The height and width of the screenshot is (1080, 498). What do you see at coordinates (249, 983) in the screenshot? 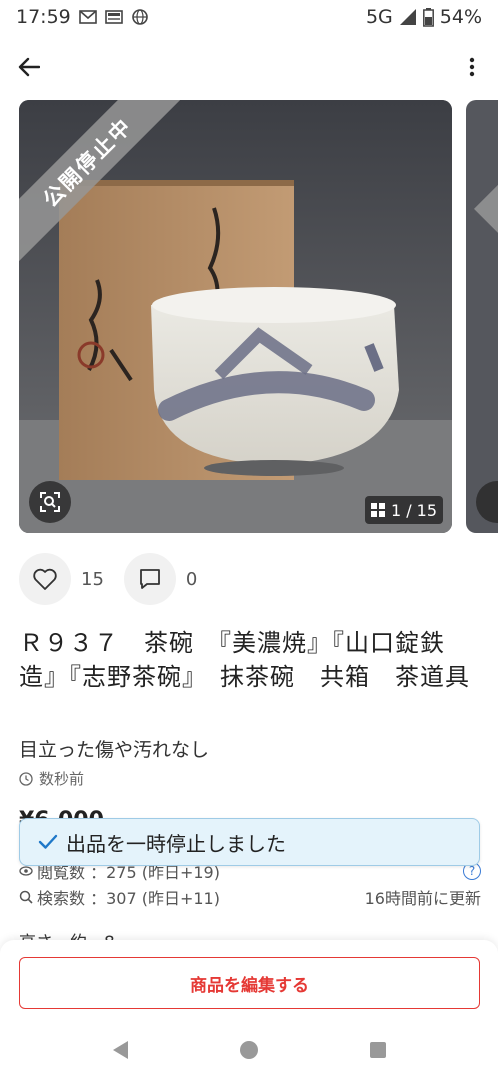
I see `edit-item-button: 商品を編集する` at bounding box center [249, 983].